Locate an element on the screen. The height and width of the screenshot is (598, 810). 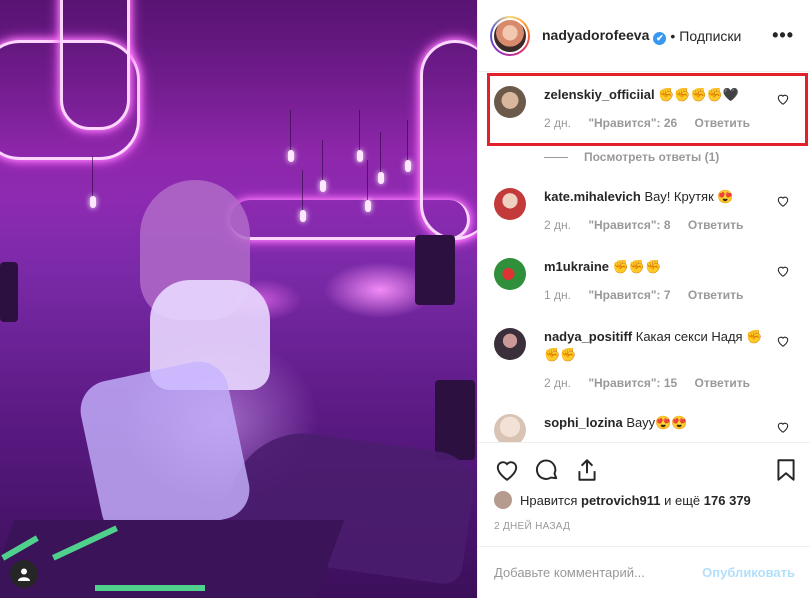
comment-username: m1ukraine is located at coordinates (576, 266).